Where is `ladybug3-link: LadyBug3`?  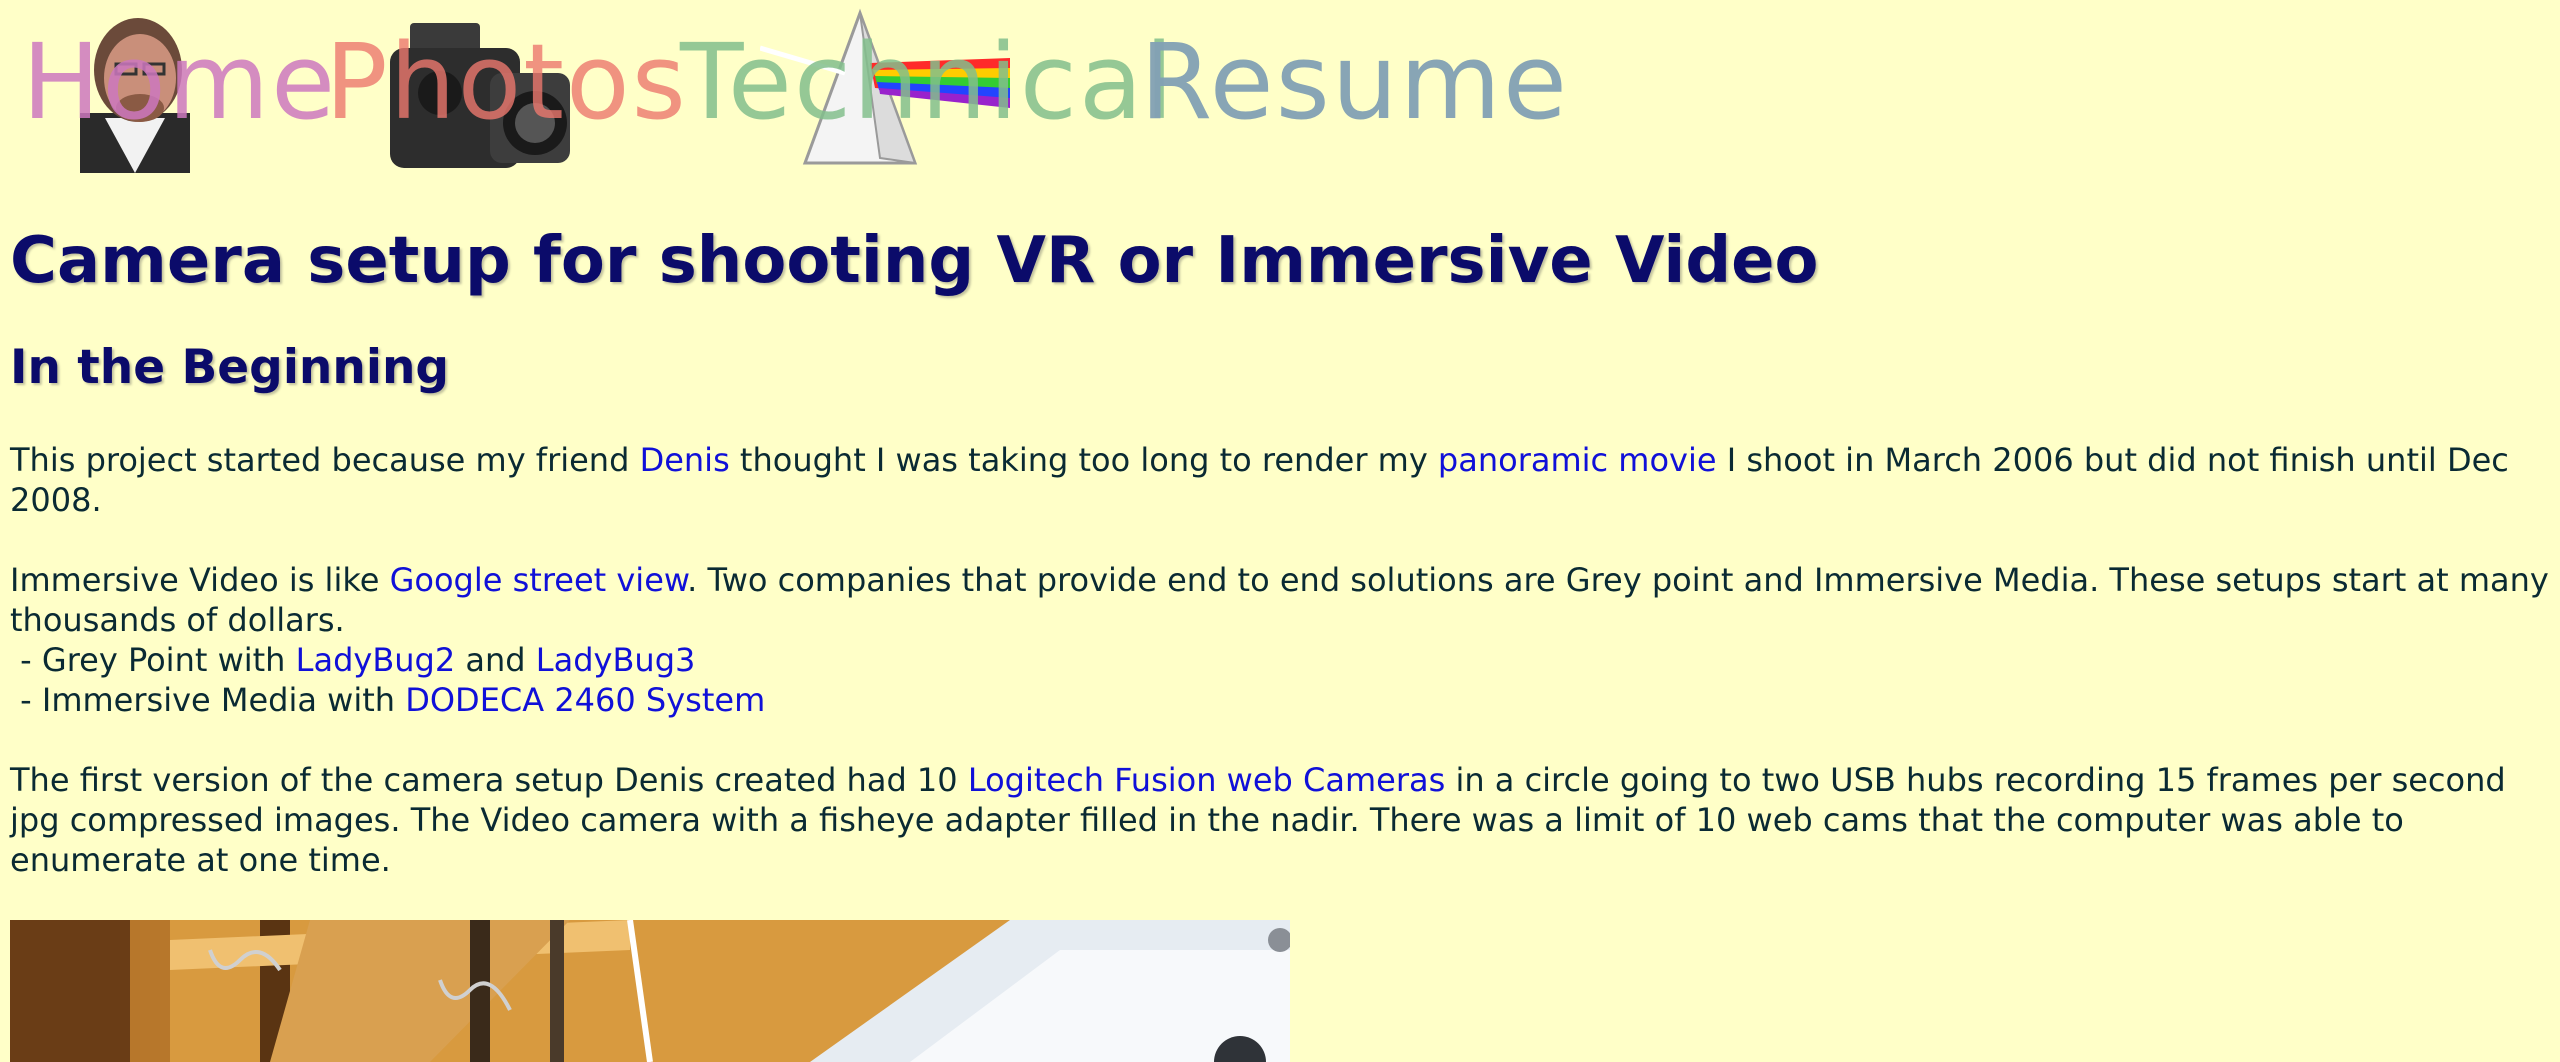 ladybug3-link: LadyBug3 is located at coordinates (616, 660).